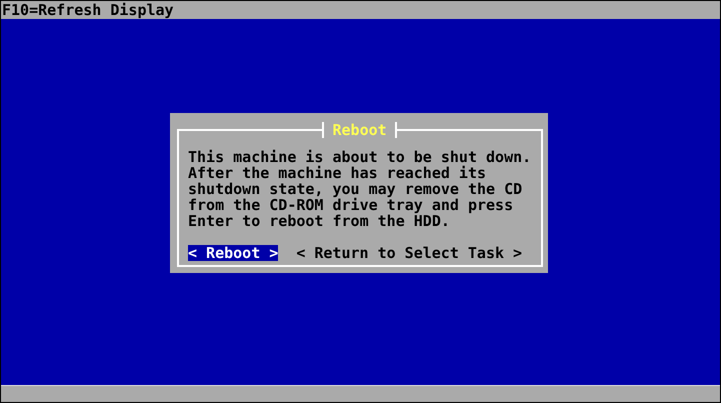 This screenshot has width=721, height=403. I want to click on message-text: This machine is about to be shut down. After the machine has reached its shutdown state, you may remove the CD from the CD-ROM drive tray and press Enter to reboot from the HDD., so click(360, 189).